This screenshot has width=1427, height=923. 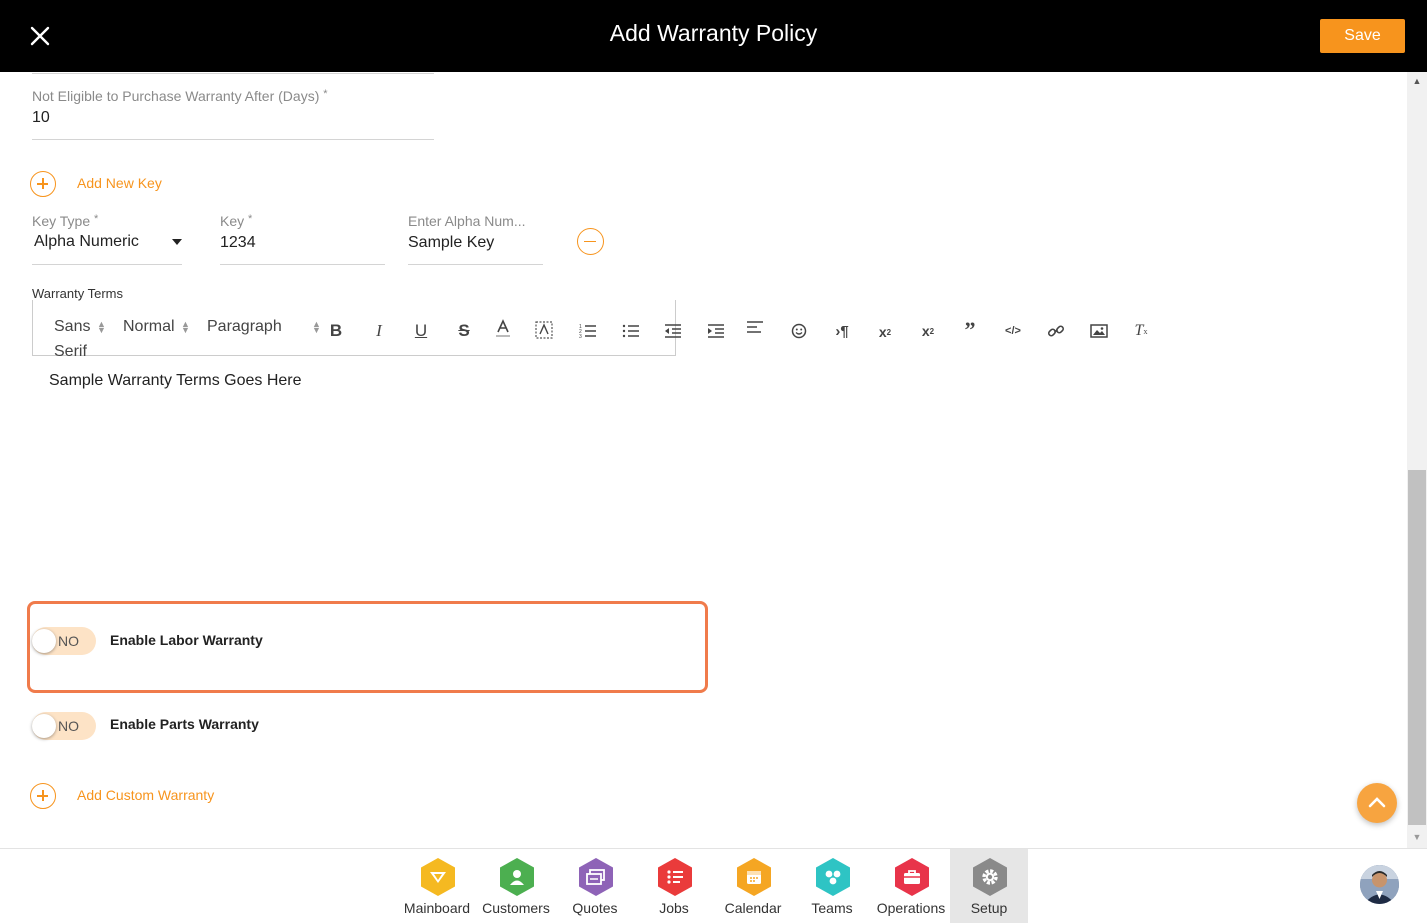 What do you see at coordinates (184, 724) in the screenshot?
I see `parts-warranty-label: Enable Parts Warranty` at bounding box center [184, 724].